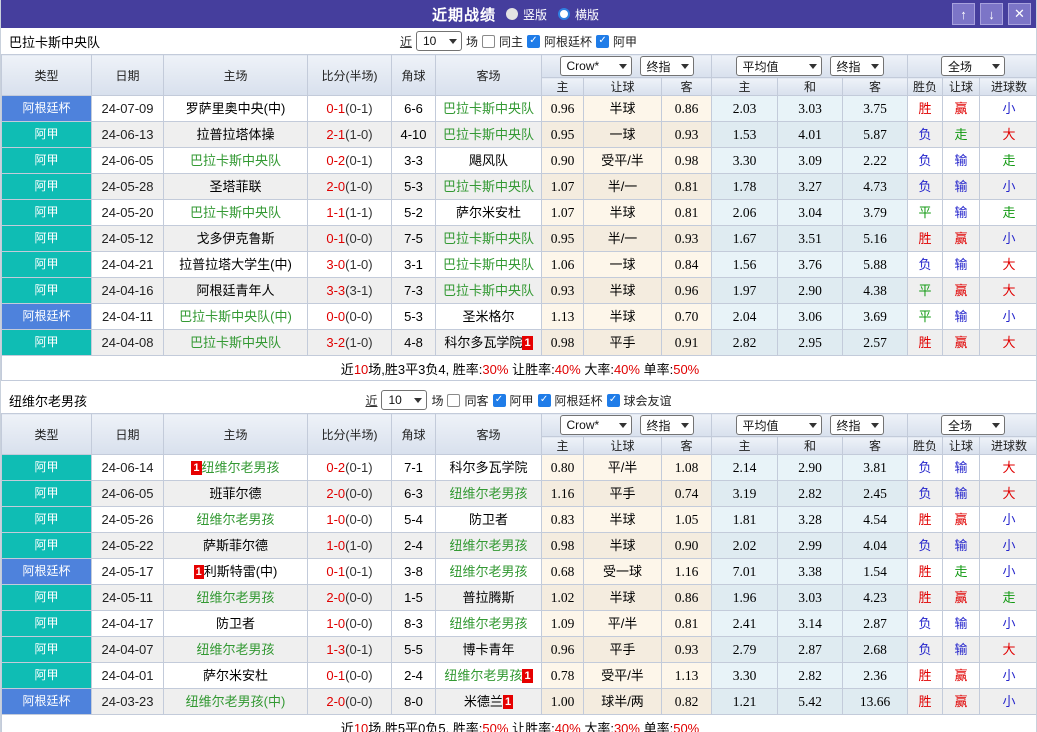 The image size is (1037, 732). I want to click on home-team-cell: 巴拉卡斯中央队, so click(235, 212).